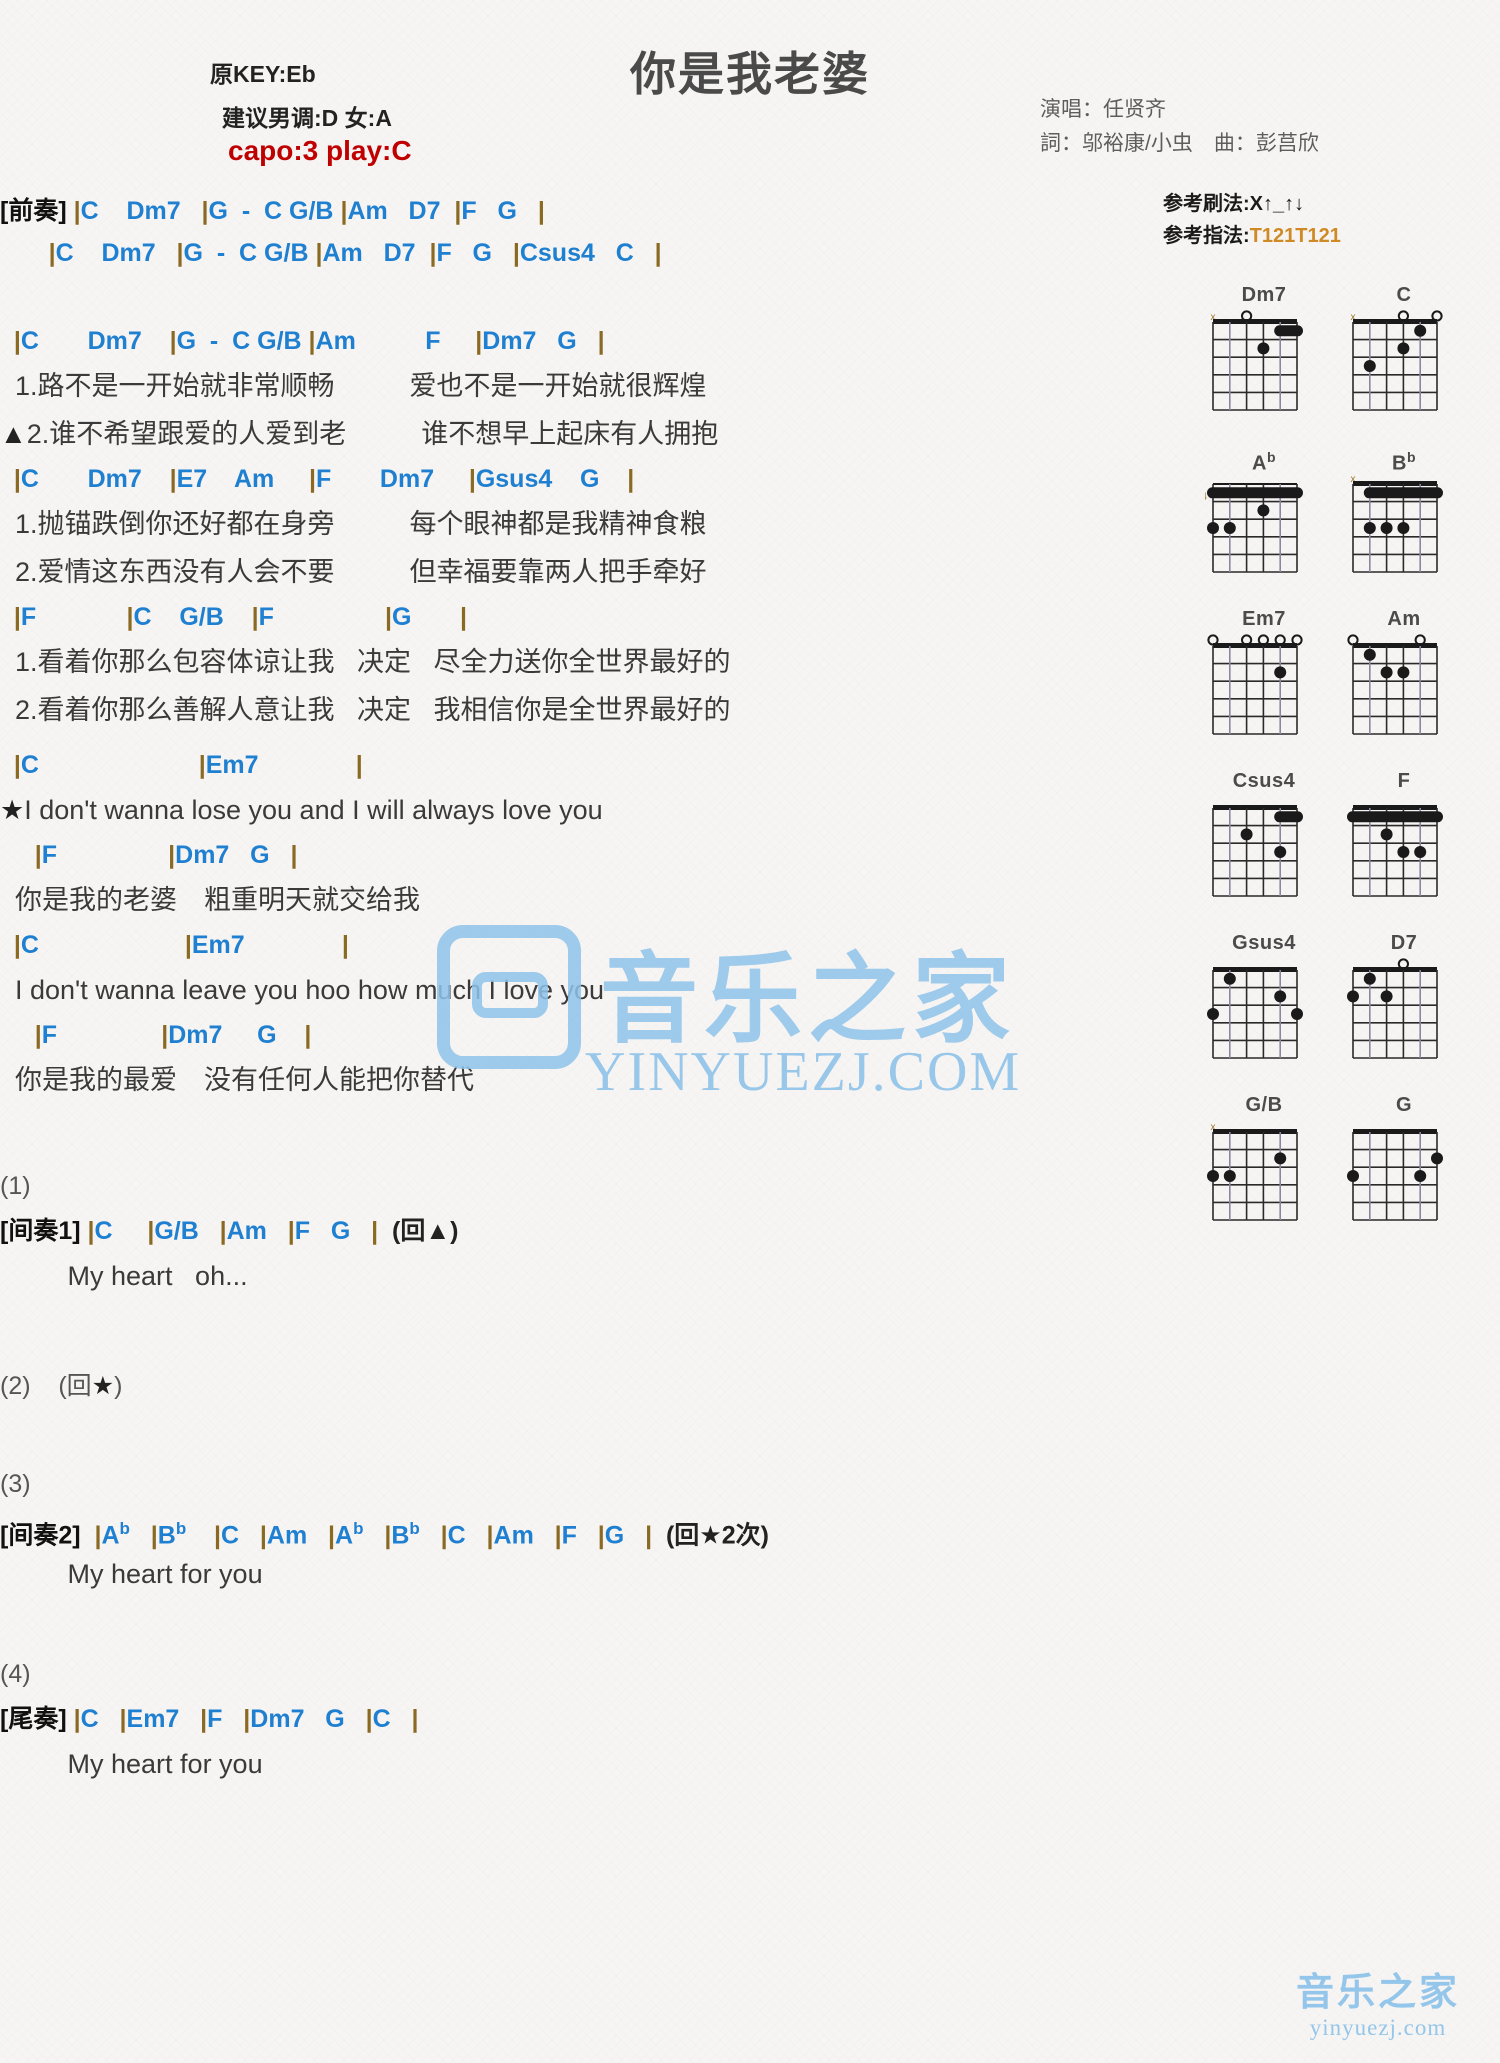 The height and width of the screenshot is (2063, 1500). I want to click on chord-diagram-row: Ab 4 Bbx, so click(1345, 519).